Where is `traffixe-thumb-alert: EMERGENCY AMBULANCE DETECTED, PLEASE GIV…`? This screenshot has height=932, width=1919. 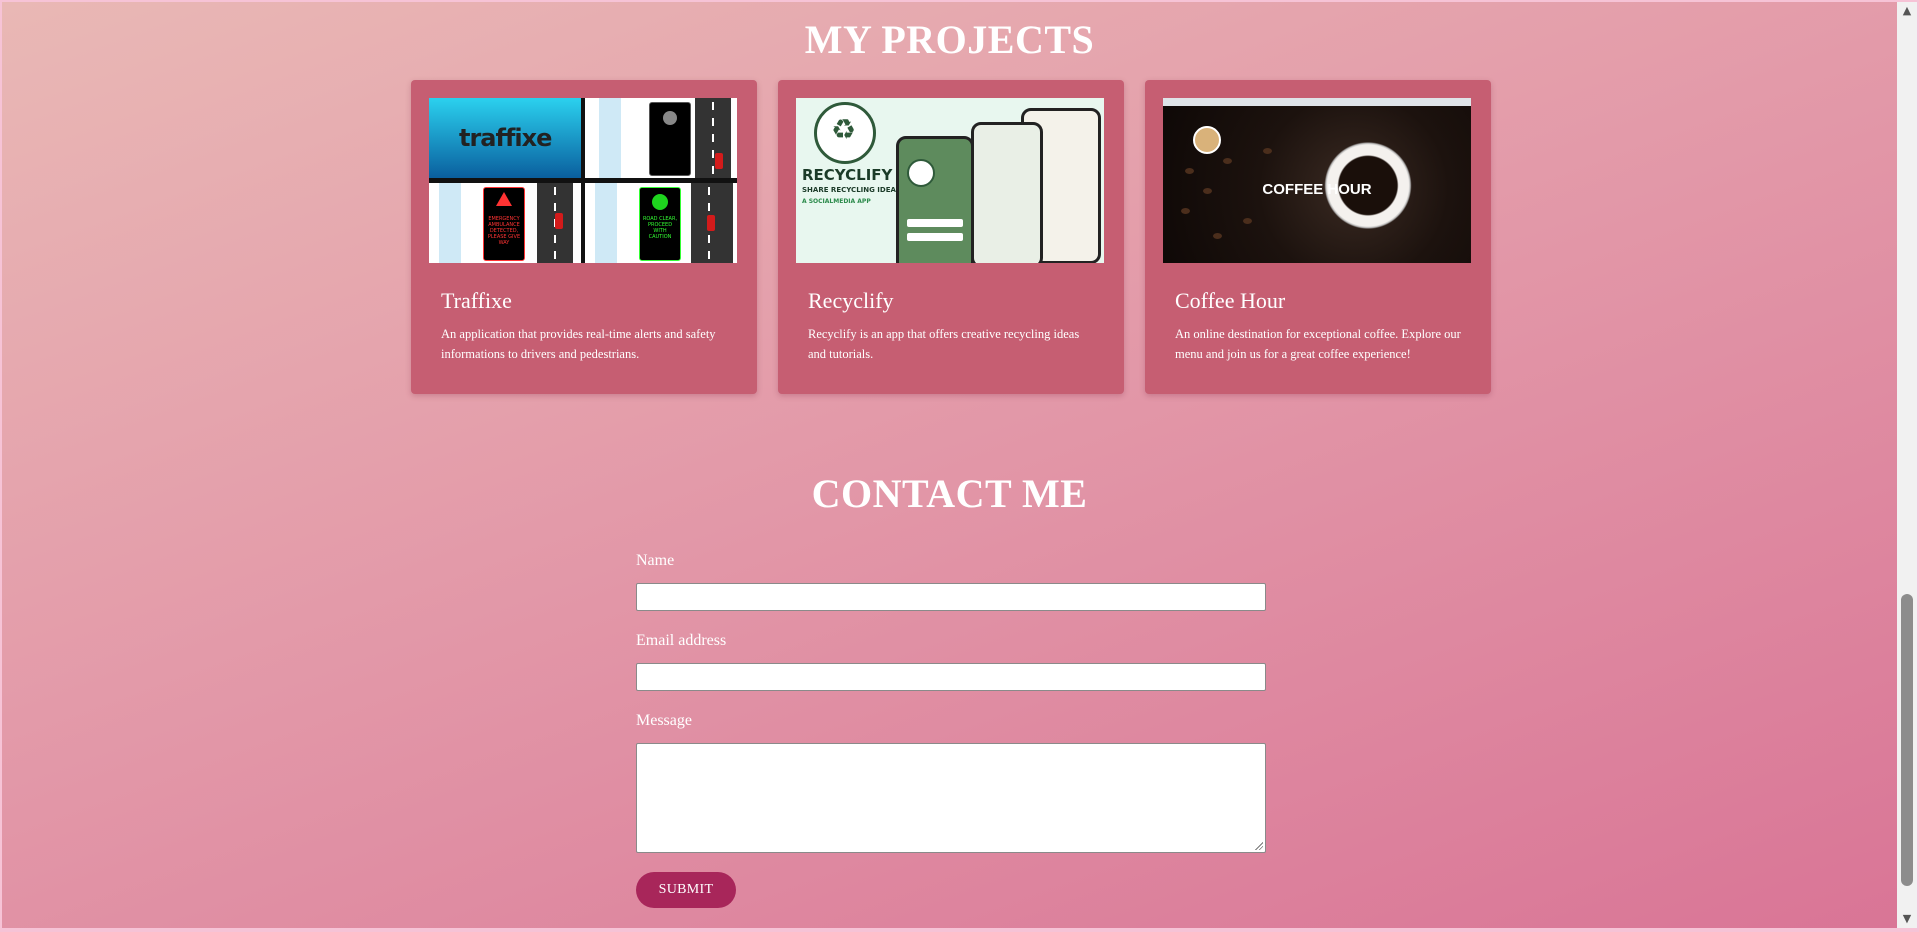
traffixe-thumb-alert: EMERGENCY AMBULANCE DETECTED, PLEASE GIV… is located at coordinates (504, 231).